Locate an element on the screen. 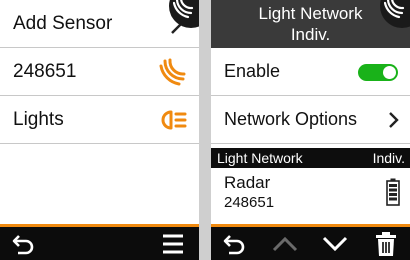 This screenshot has height=260, width=410. section-mode: Indiv. is located at coordinates (388, 158).